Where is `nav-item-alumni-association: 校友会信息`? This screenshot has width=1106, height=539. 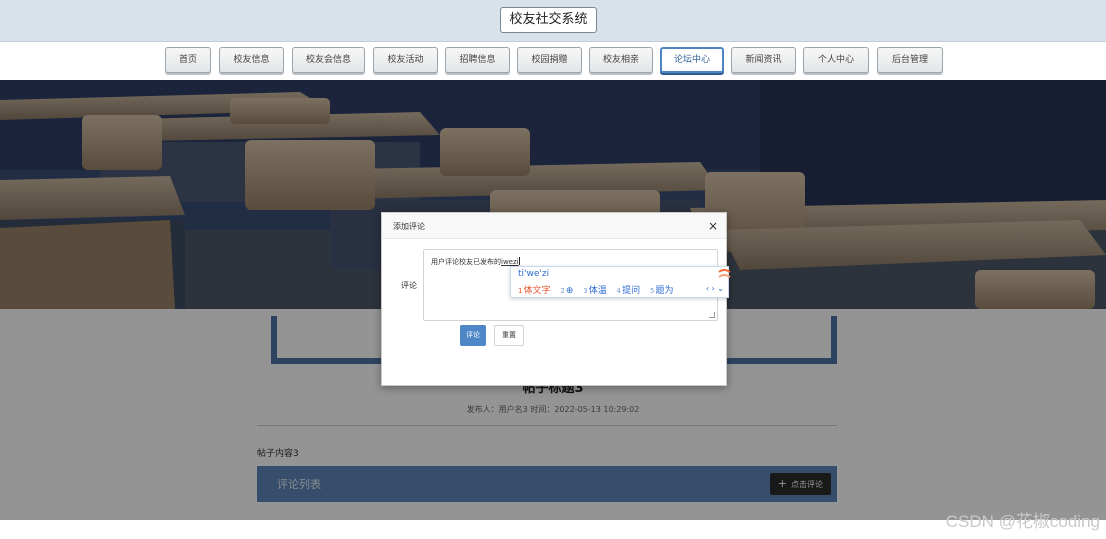
nav-item-alumni-association: 校友会信息 is located at coordinates (328, 60).